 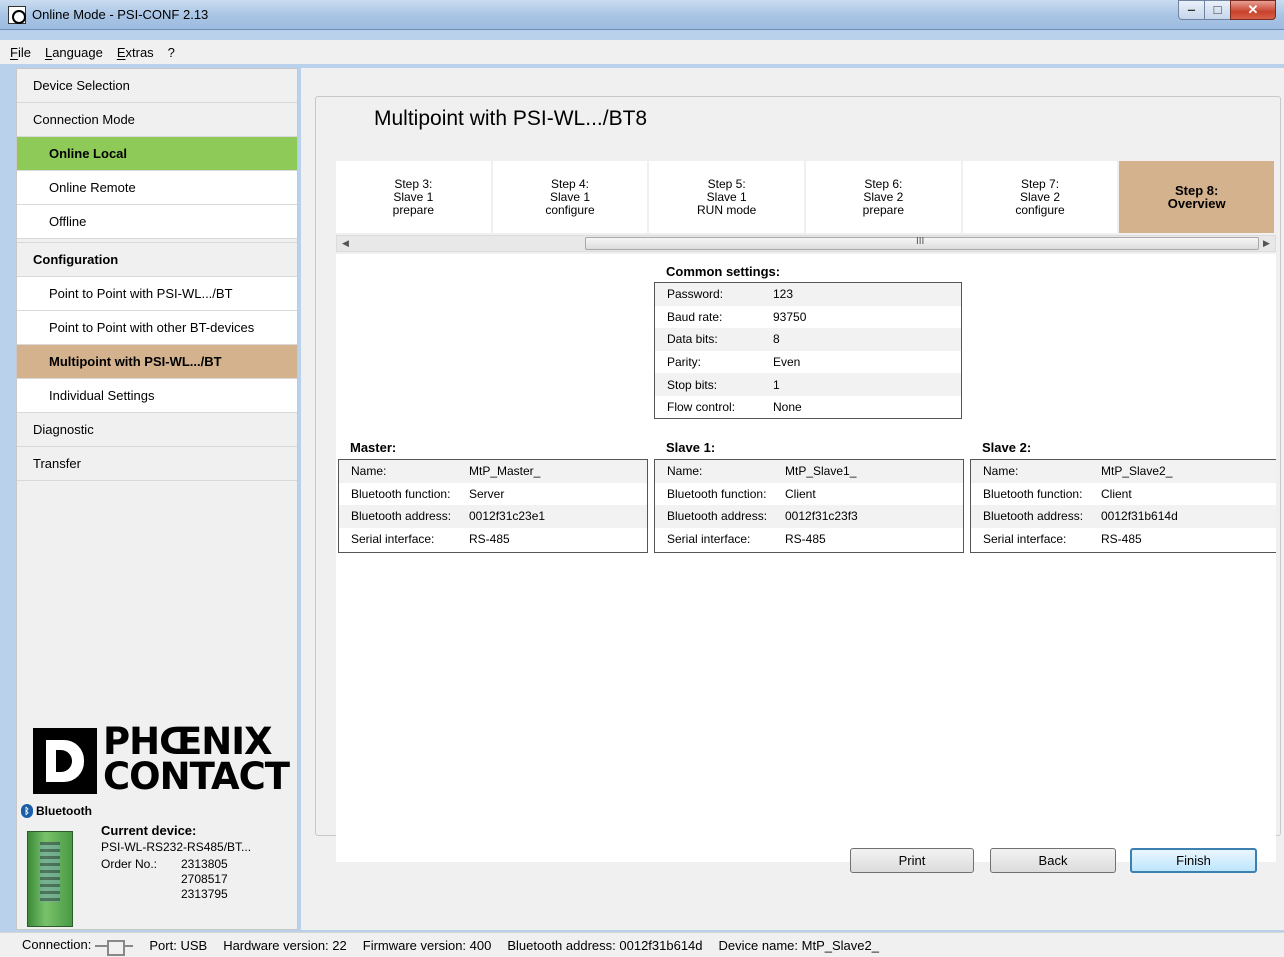 I want to click on step-label: Step 5: Slave 1 RUN mode, so click(x=727, y=196).